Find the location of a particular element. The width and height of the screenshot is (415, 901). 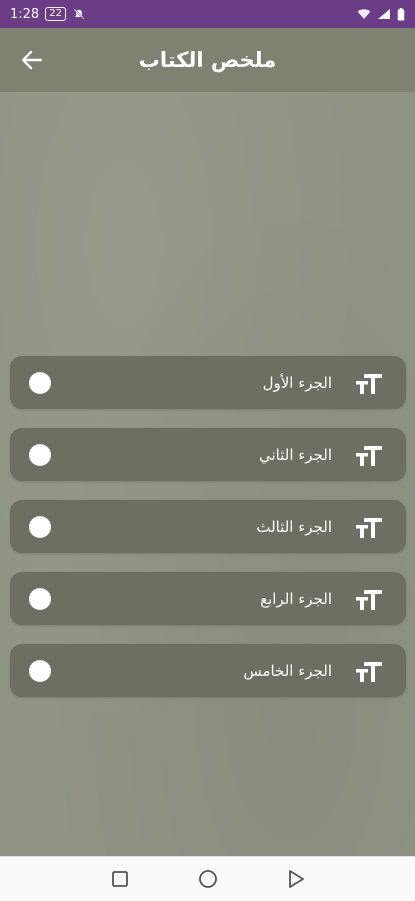

system-nav-bar is located at coordinates (207, 878).